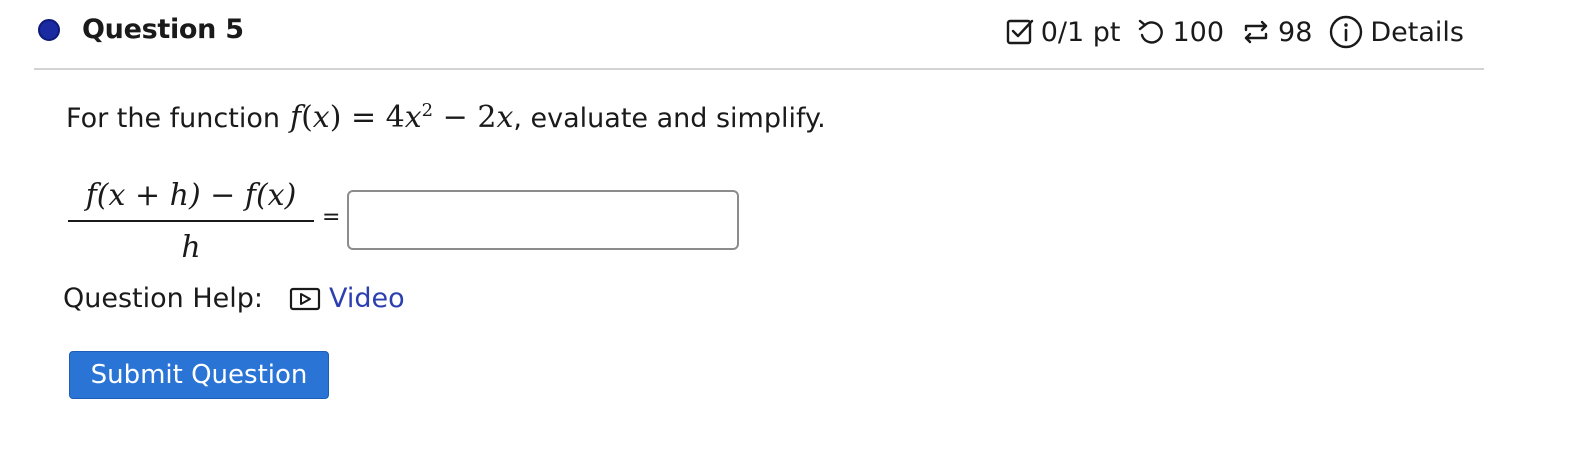  What do you see at coordinates (1198, 32) in the screenshot?
I see `attempts-value: 100` at bounding box center [1198, 32].